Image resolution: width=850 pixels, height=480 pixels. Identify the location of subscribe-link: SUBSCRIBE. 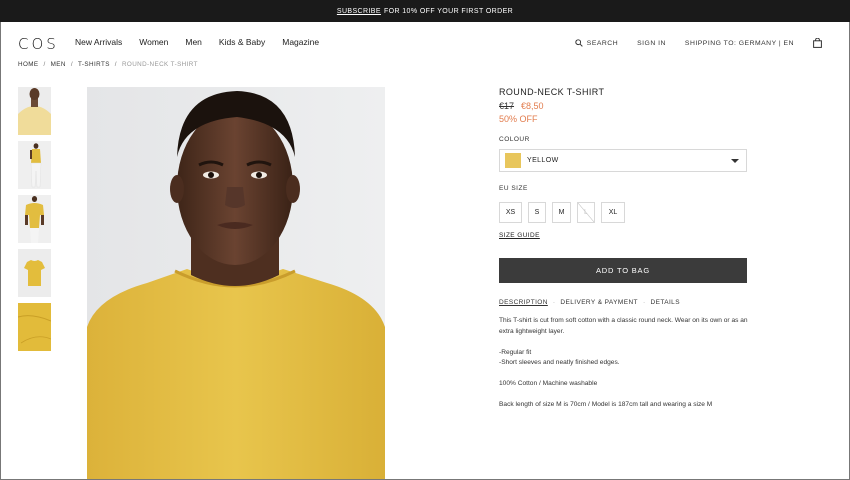
(359, 11).